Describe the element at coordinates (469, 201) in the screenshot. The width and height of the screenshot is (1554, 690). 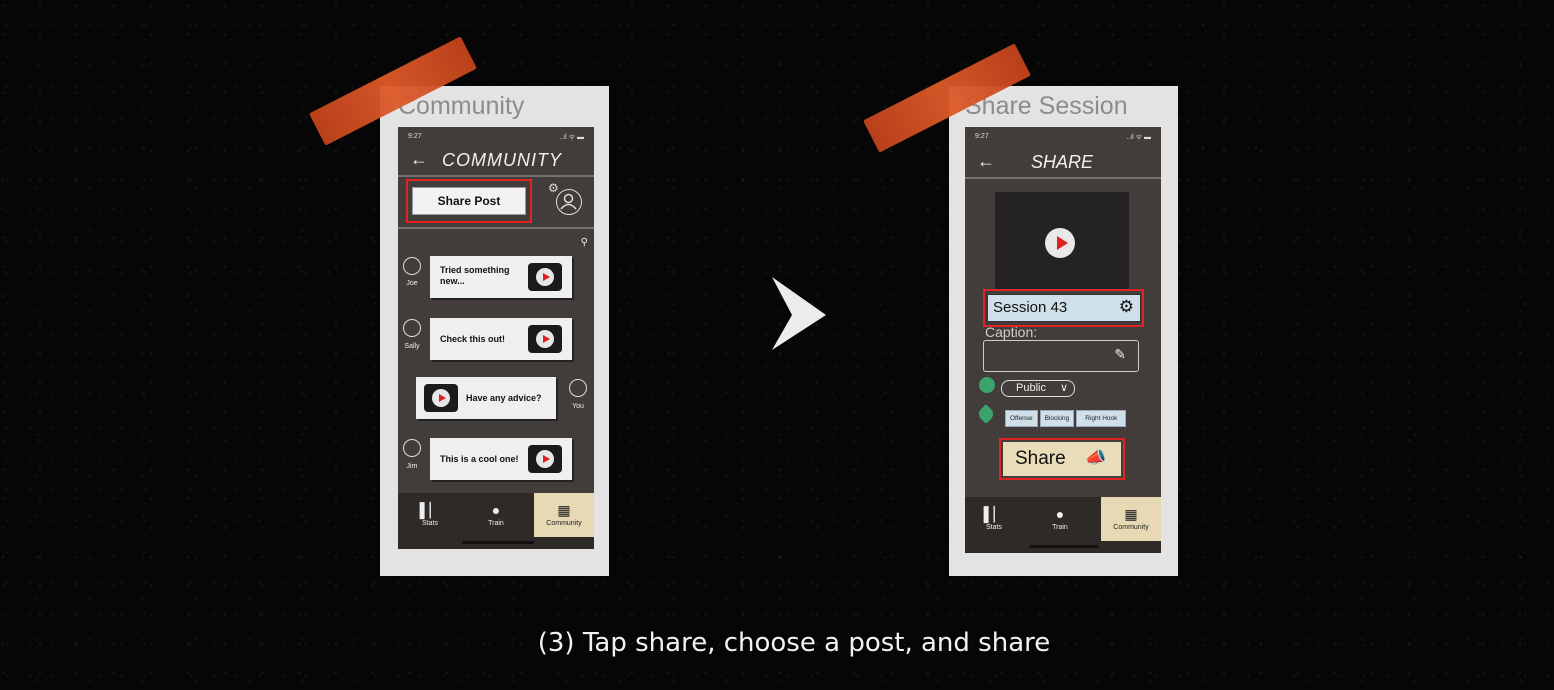
I see `share-post-button: Share Post` at that location.